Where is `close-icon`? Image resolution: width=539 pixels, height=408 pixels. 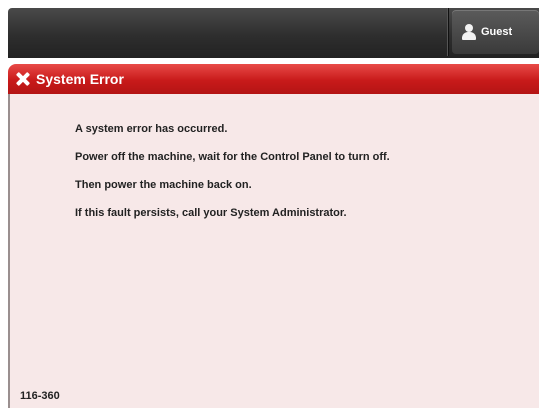
close-icon is located at coordinates (23, 79).